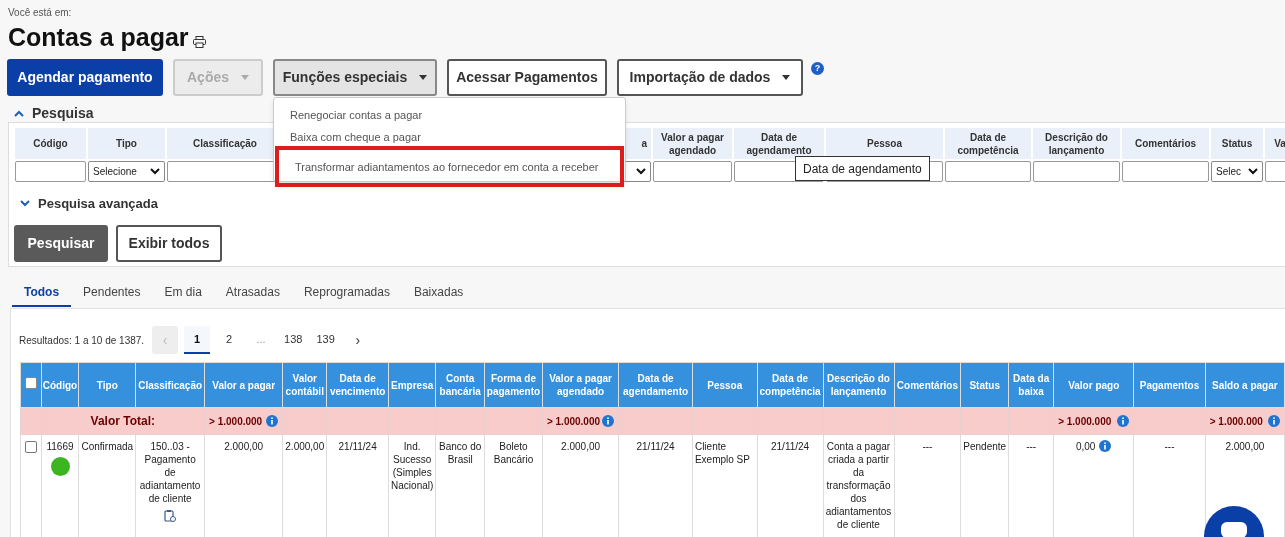 This screenshot has width=1285, height=537. I want to click on action-button: Pesquisar, so click(61, 243).